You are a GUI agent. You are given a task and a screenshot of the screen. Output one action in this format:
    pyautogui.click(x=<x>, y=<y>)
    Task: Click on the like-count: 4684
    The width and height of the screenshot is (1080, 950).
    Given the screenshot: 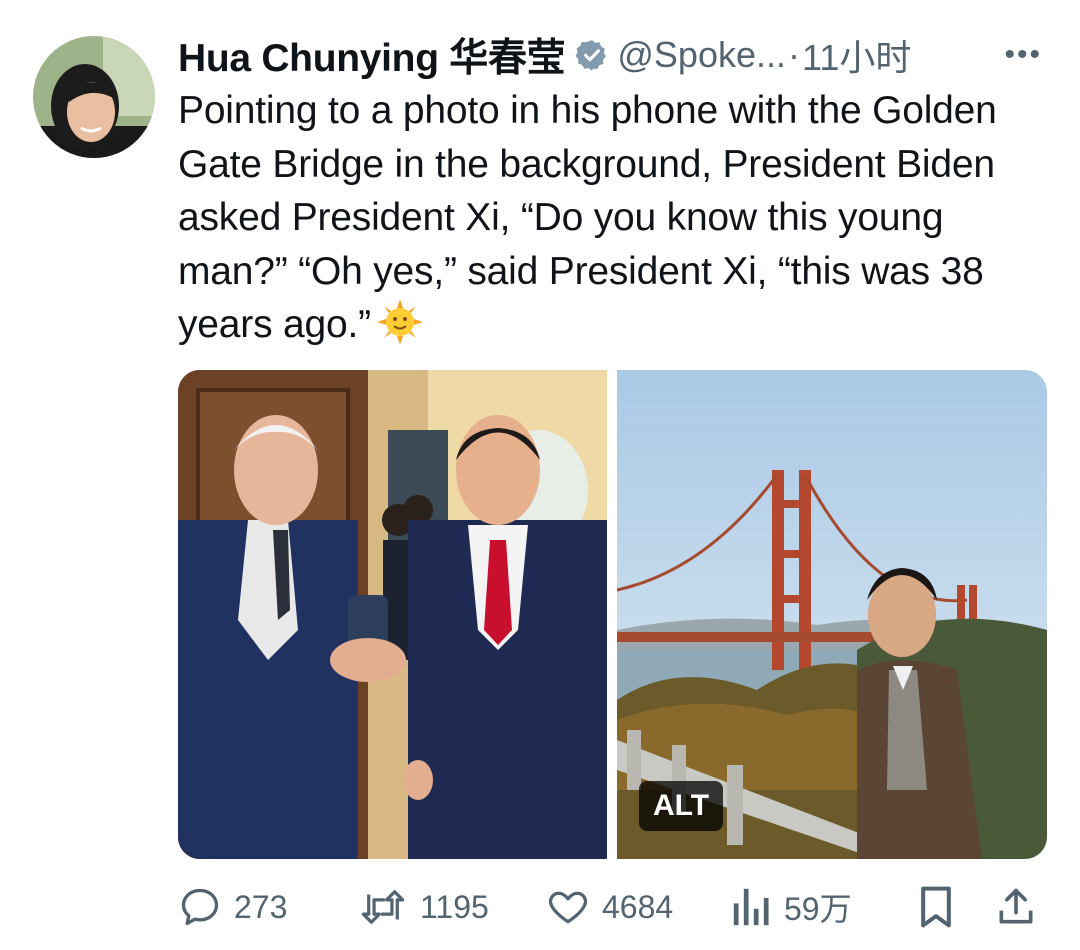 What is the action you would take?
    pyautogui.click(x=638, y=906)
    